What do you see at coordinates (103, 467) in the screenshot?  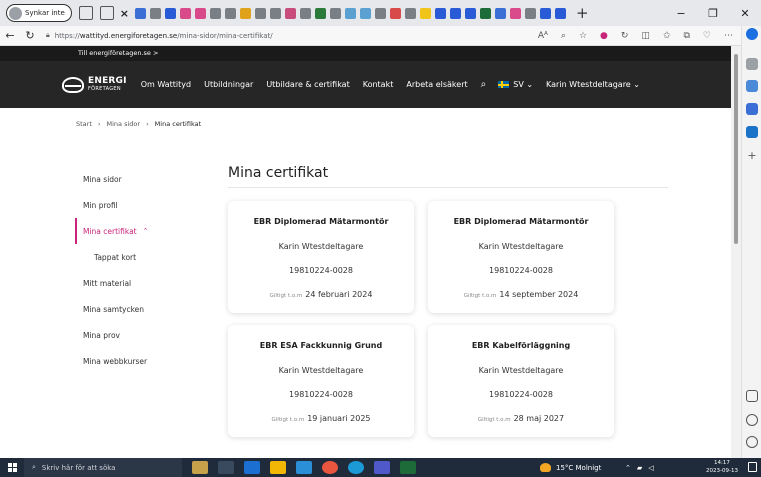 I see `taskbar-search: ⌕ Skriv här för att söka` at bounding box center [103, 467].